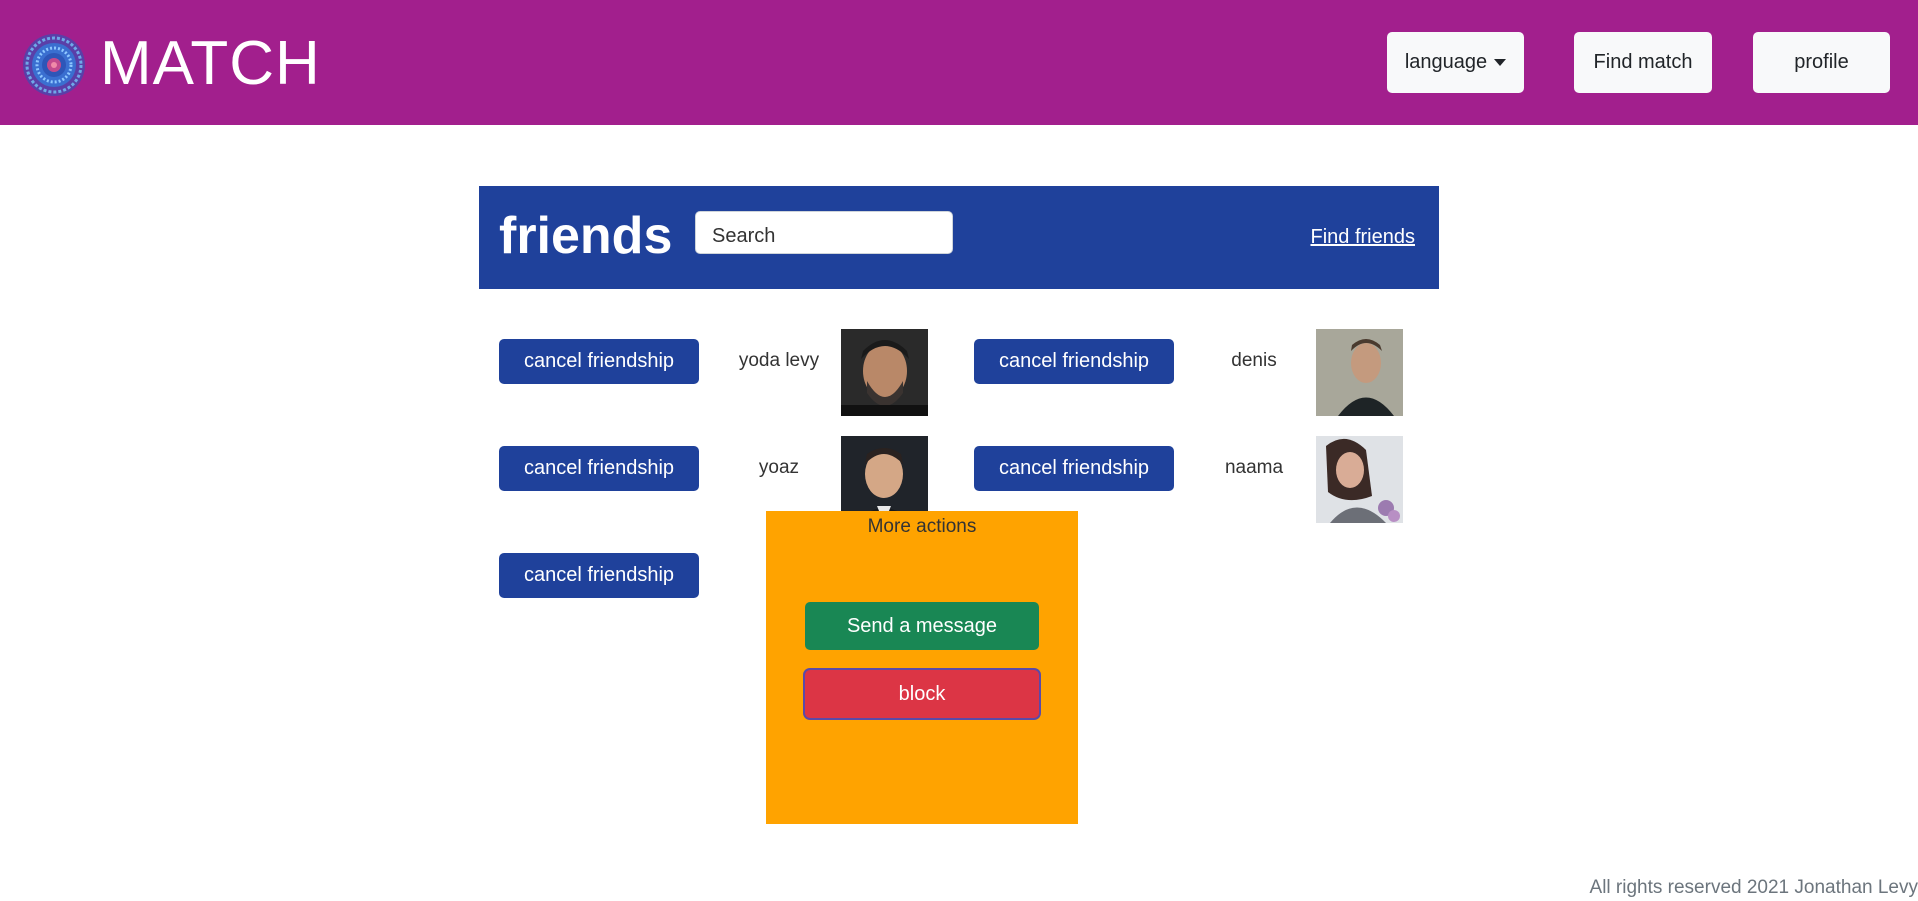 This screenshot has width=1918, height=901. I want to click on find-friends-link: Find friends, so click(1363, 237).